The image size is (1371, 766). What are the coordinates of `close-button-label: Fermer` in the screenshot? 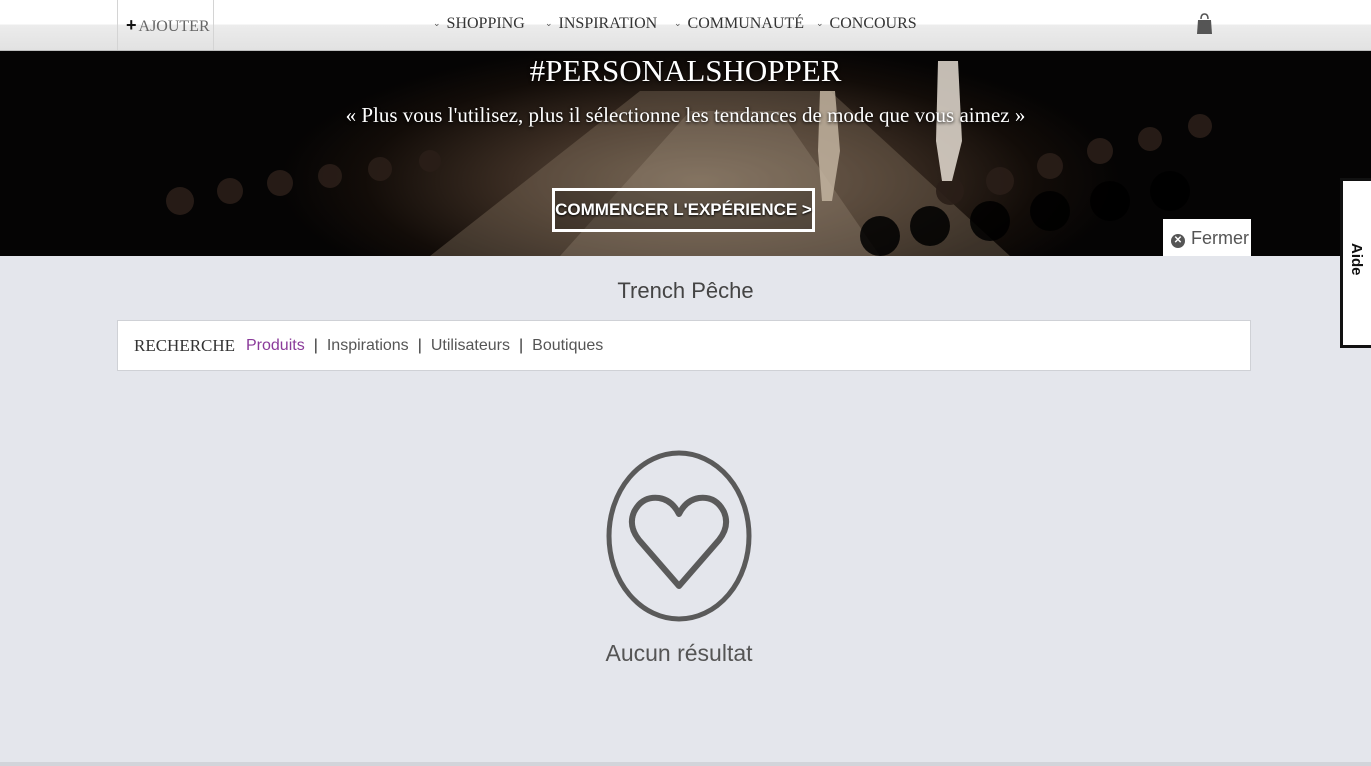 It's located at (1220, 238).